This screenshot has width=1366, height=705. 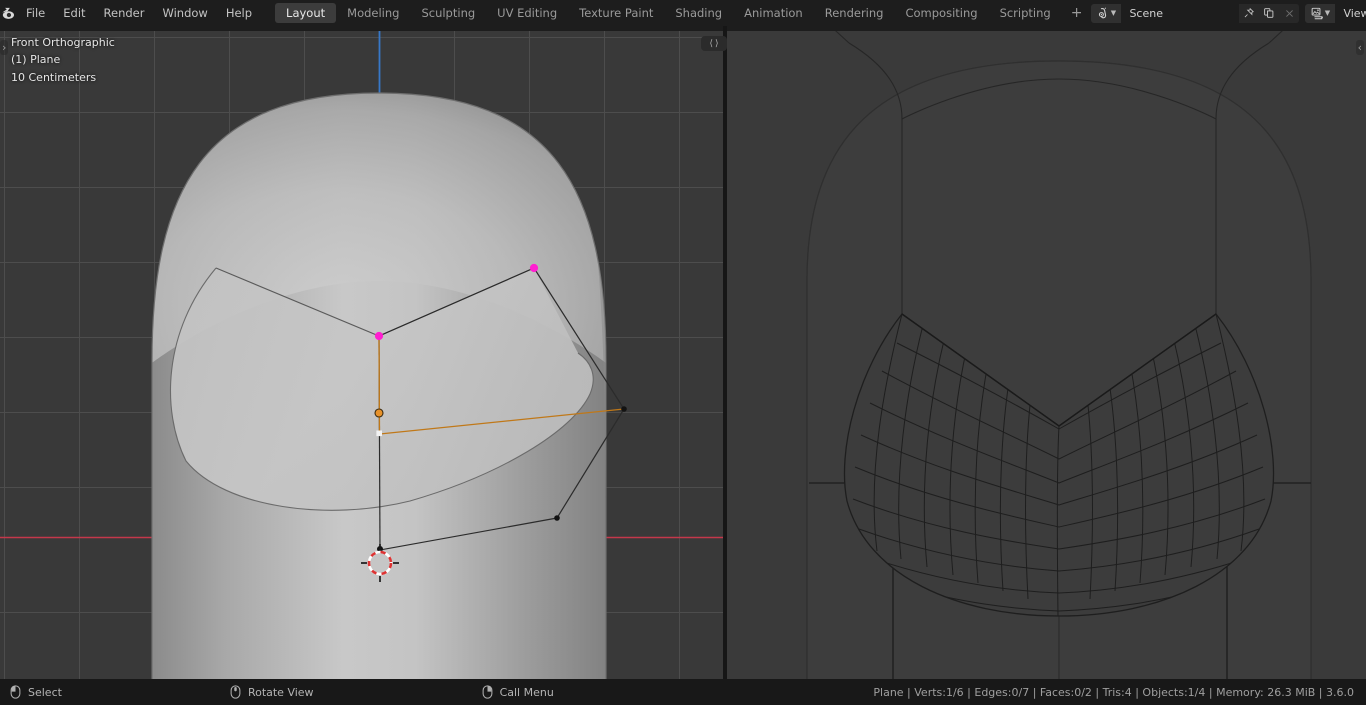 What do you see at coordinates (527, 13) in the screenshot?
I see `tab-uv-editing: UV Editing` at bounding box center [527, 13].